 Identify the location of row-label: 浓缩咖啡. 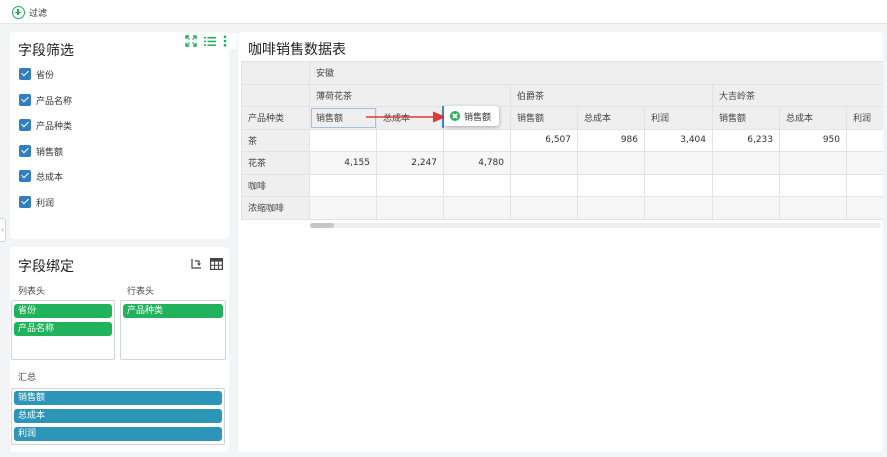
(275, 208).